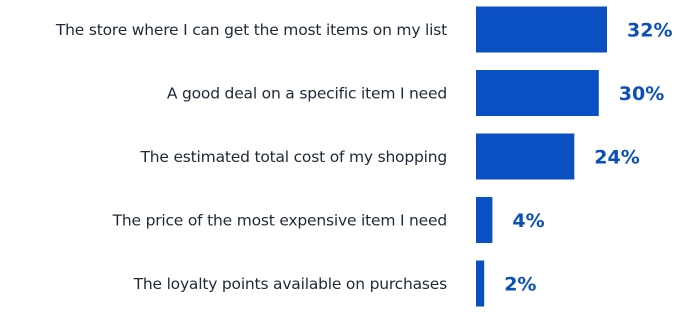 This screenshot has height=329, width=676. What do you see at coordinates (528, 221) in the screenshot?
I see `value-label-4: 4%` at bounding box center [528, 221].